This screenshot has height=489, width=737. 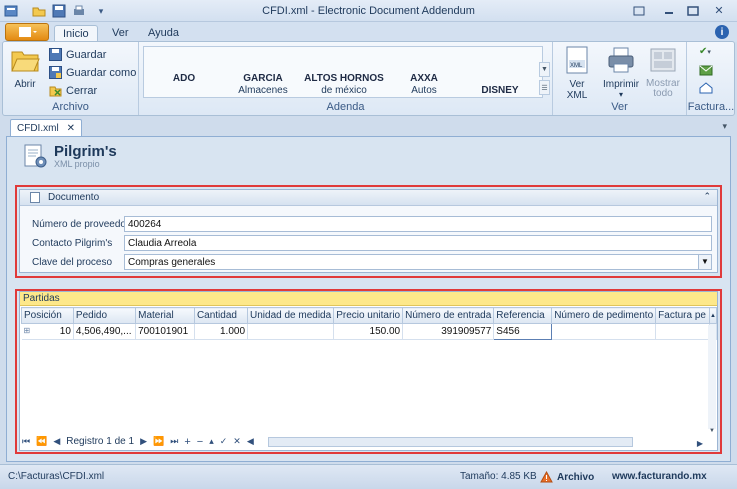 What do you see at coordinates (85, 151) in the screenshot?
I see `page-title: Pilgrim's` at bounding box center [85, 151].